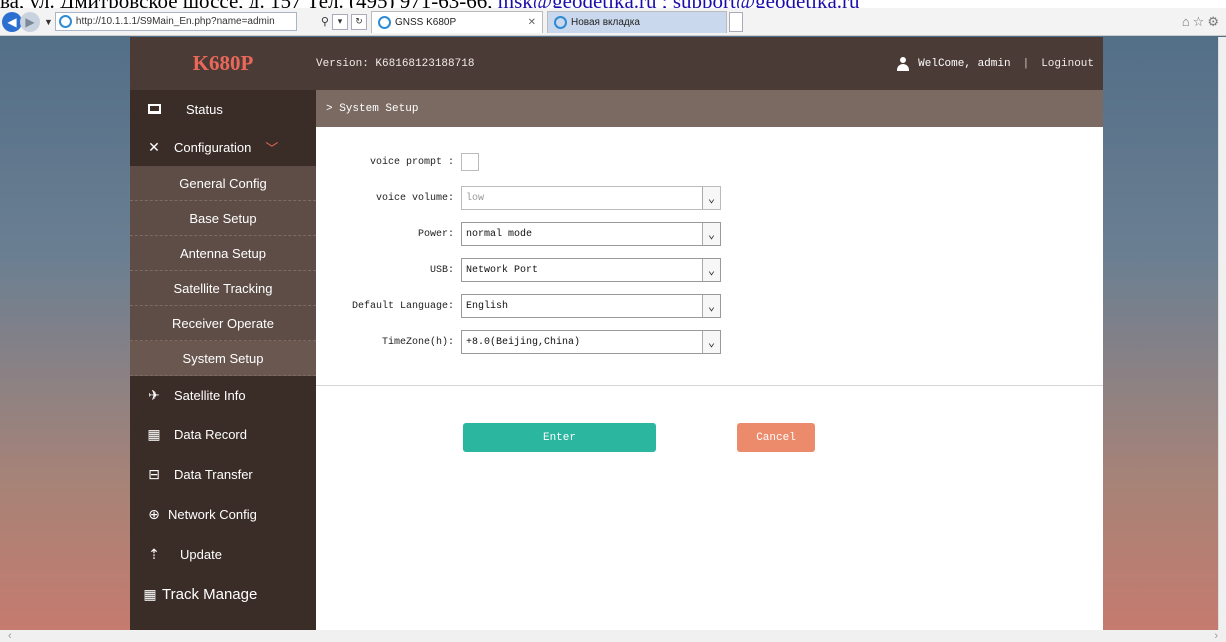  Describe the element at coordinates (223, 183) in the screenshot. I see `sidebar-sub-general-config: General Config` at that location.